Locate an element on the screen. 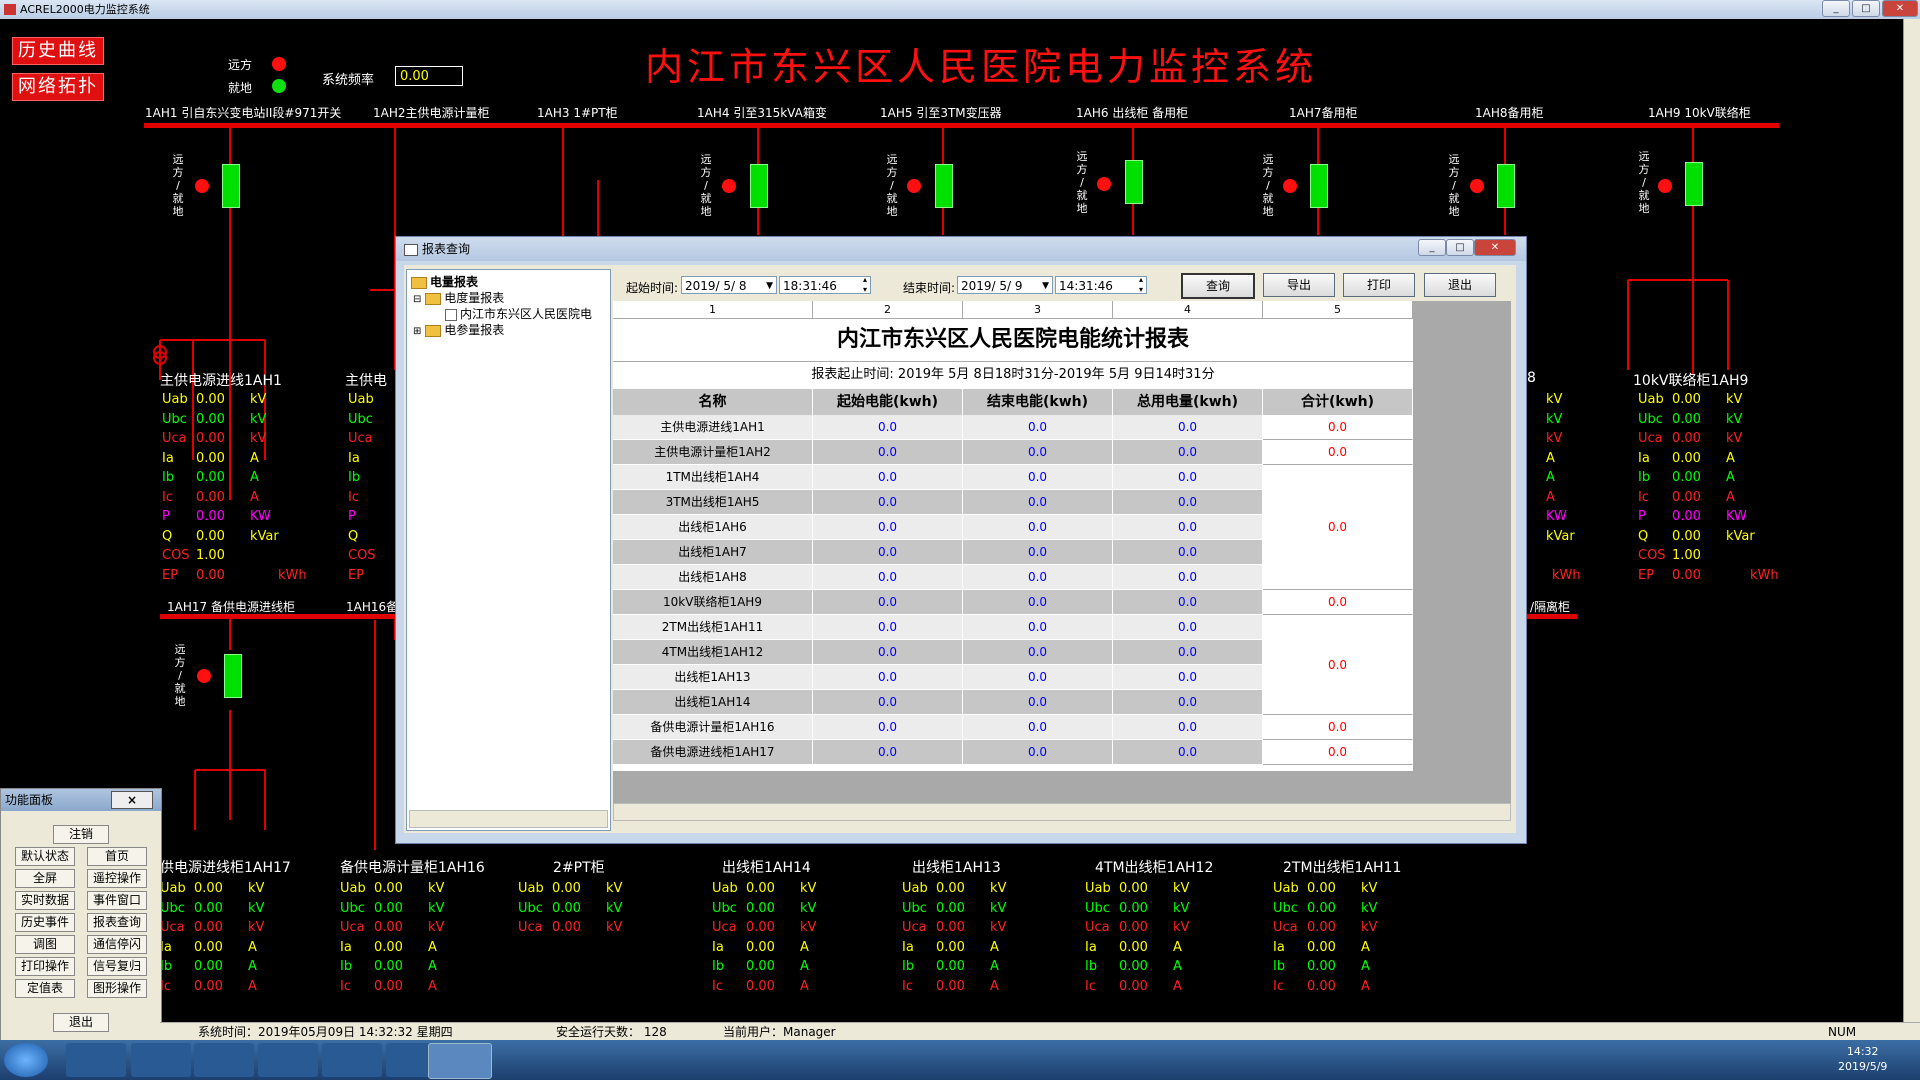  print-report-button: 打印 is located at coordinates (1379, 285).